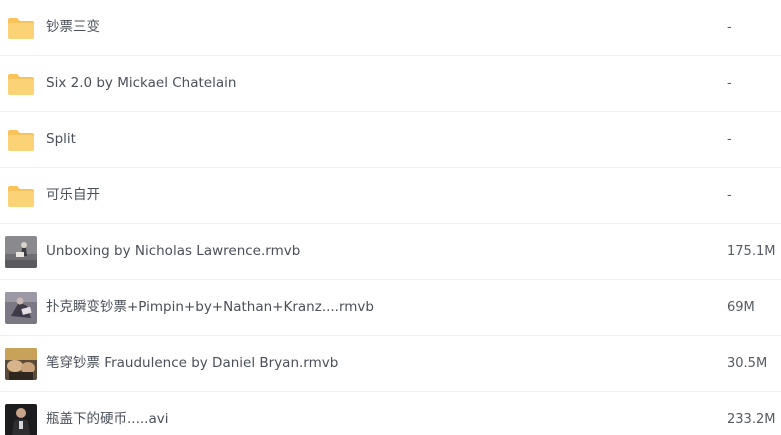 This screenshot has height=435, width=781. I want to click on file-size: 175.1M, so click(751, 251).